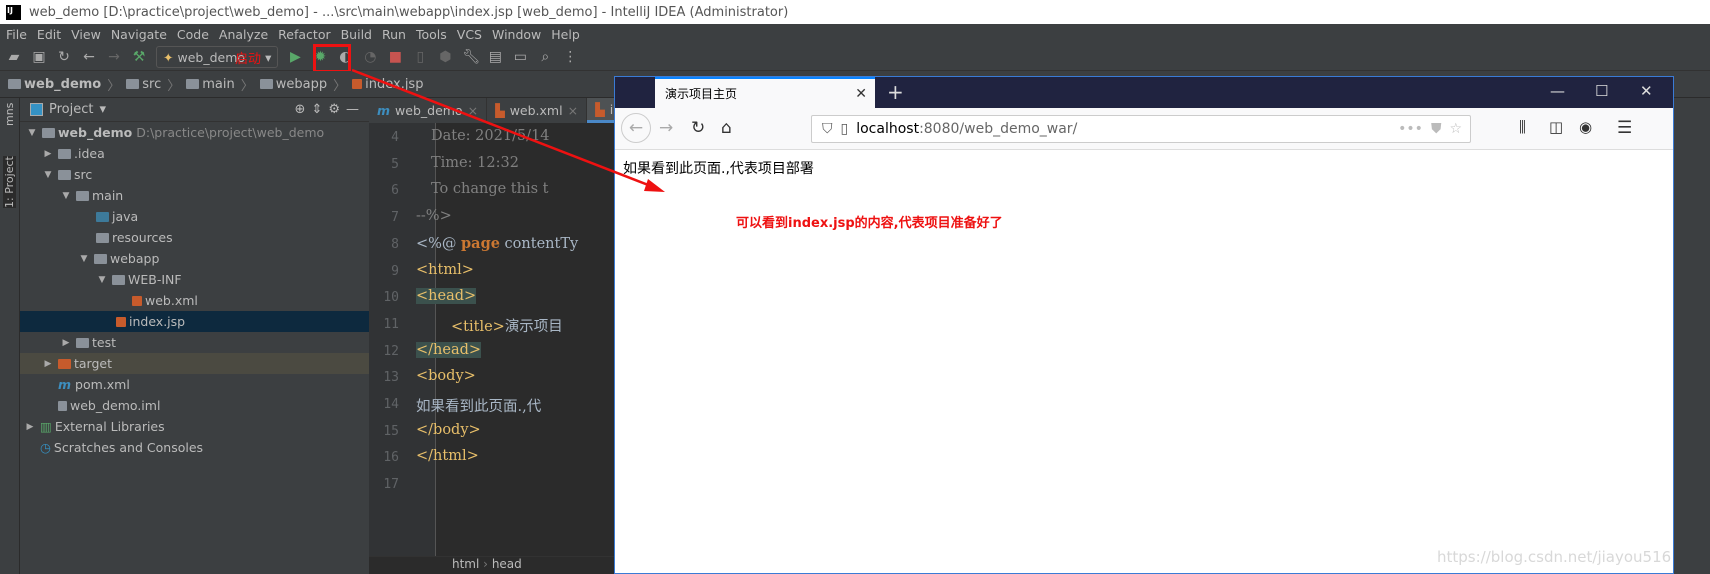 Image resolution: width=1710 pixels, height=574 pixels. I want to click on code-line: Time: 12:32, so click(475, 163).